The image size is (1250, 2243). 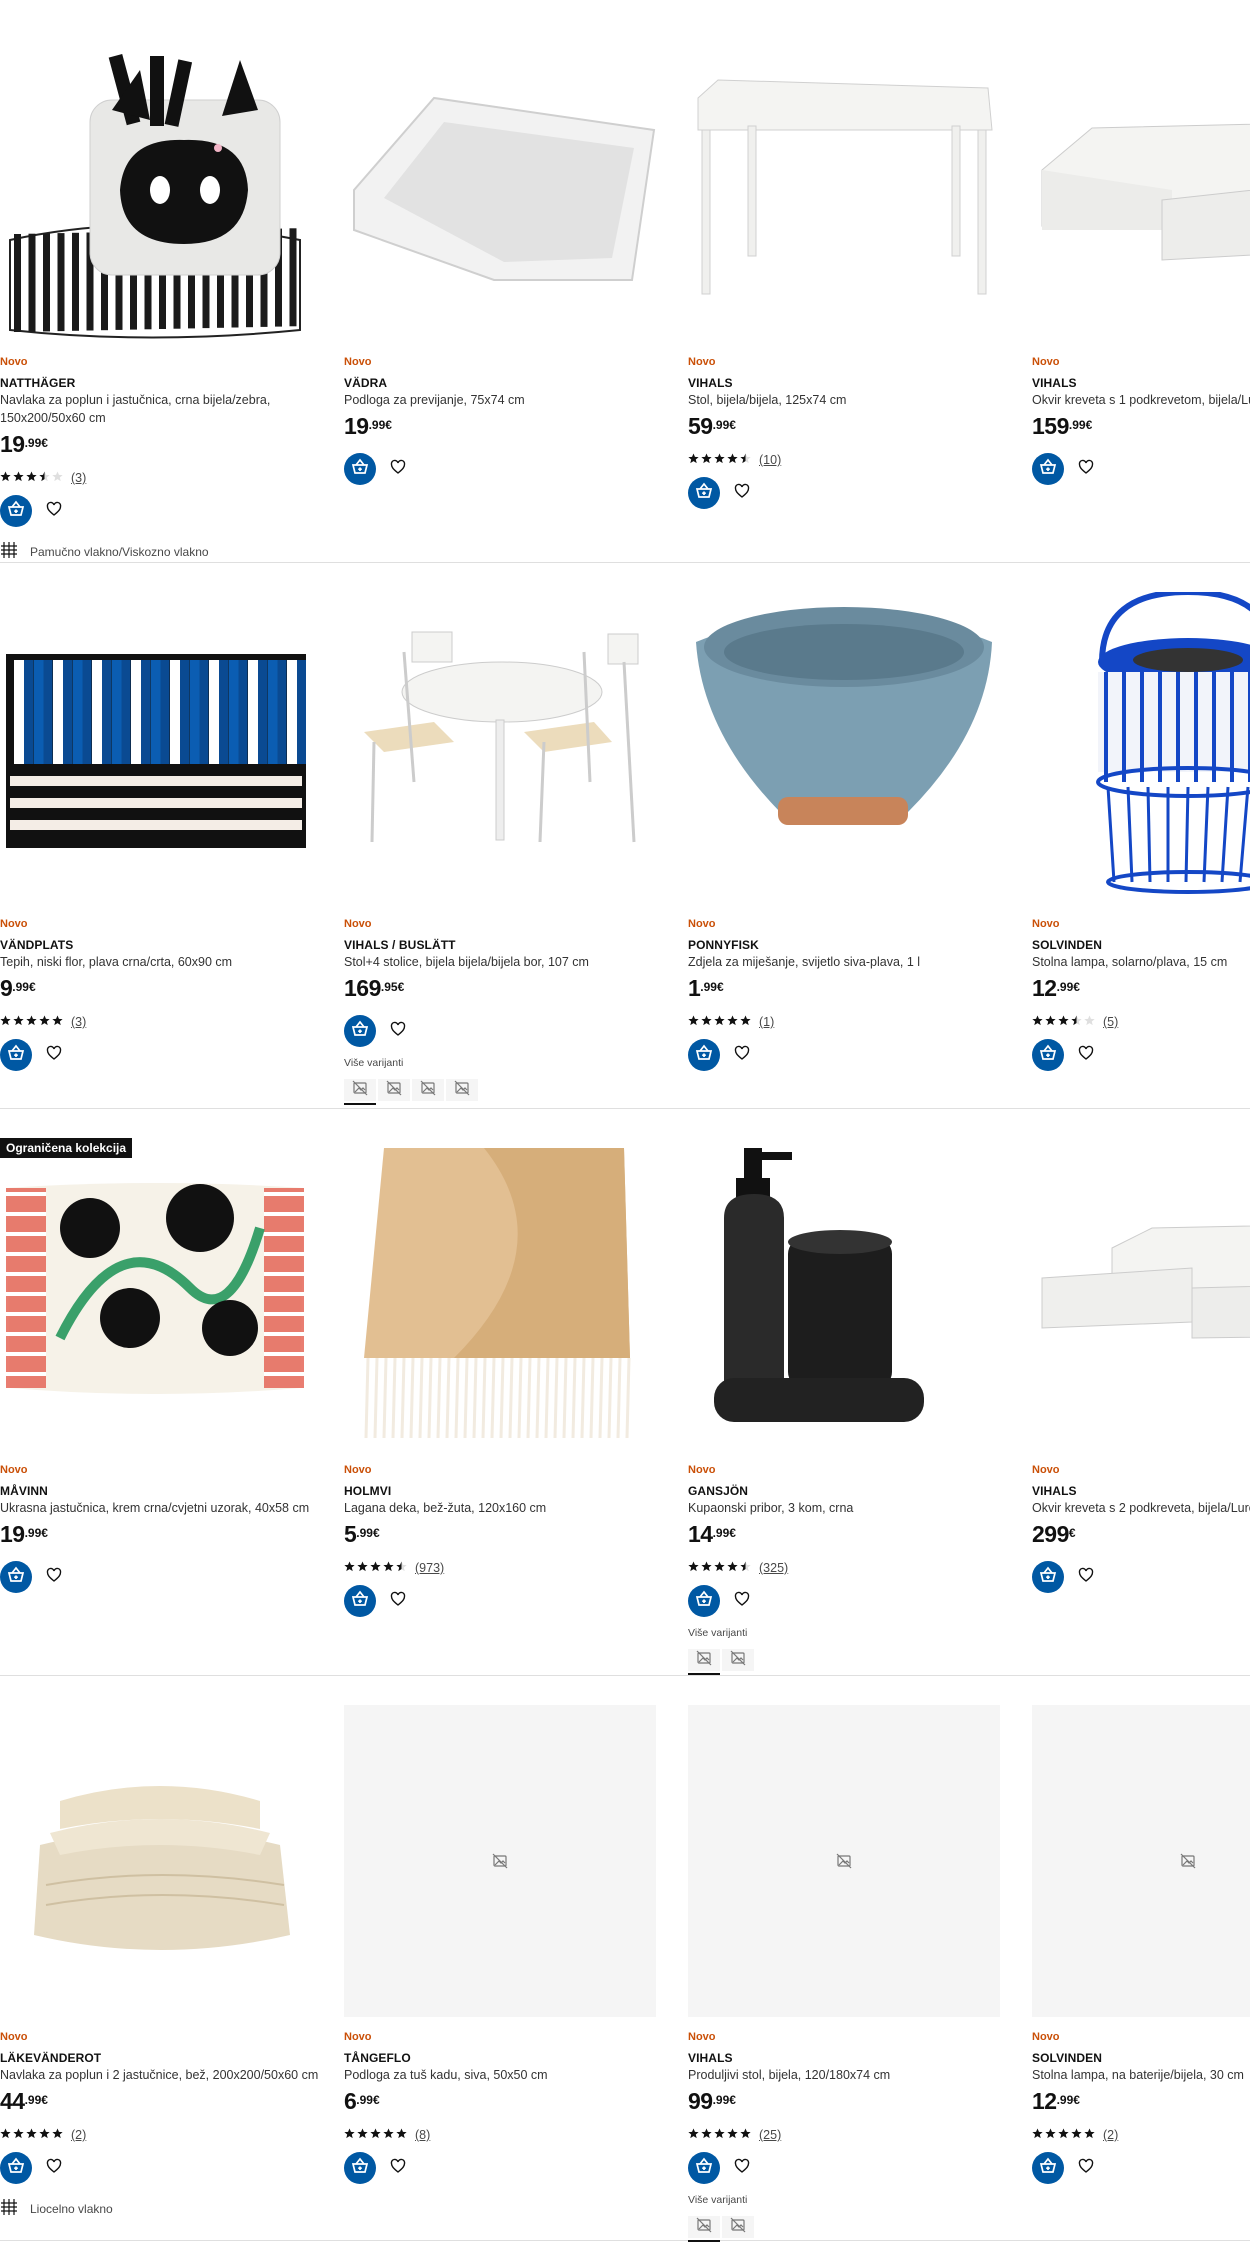 I want to click on product-name: TÅNGEFLO, so click(x=509, y=2058).